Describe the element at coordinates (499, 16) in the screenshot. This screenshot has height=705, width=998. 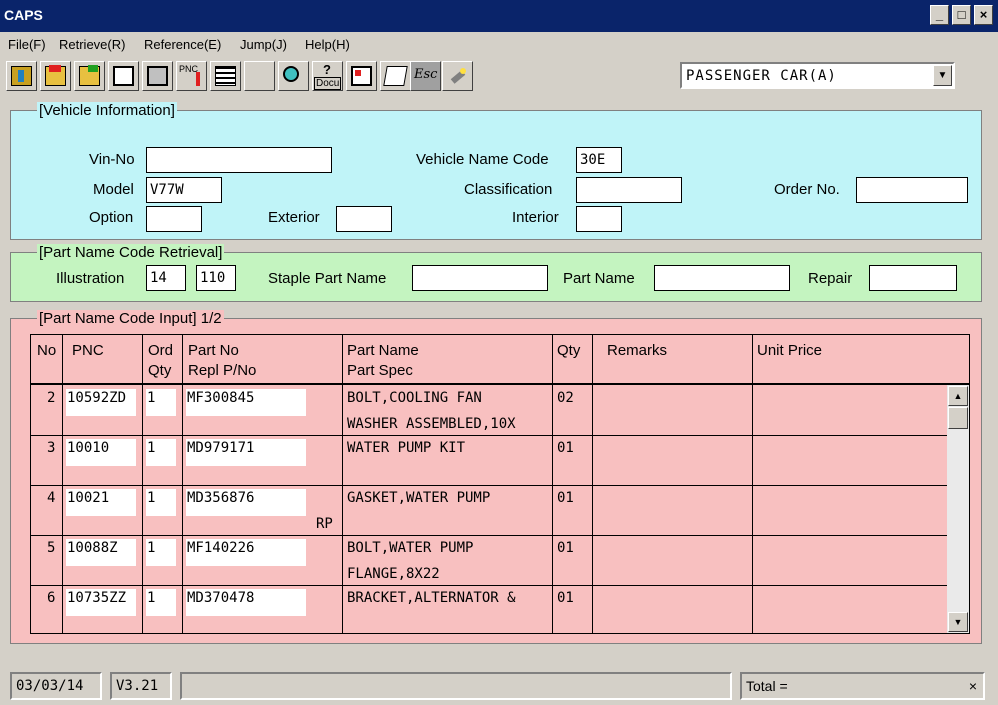
I see `title-bar: CAPS _ □ ×` at that location.